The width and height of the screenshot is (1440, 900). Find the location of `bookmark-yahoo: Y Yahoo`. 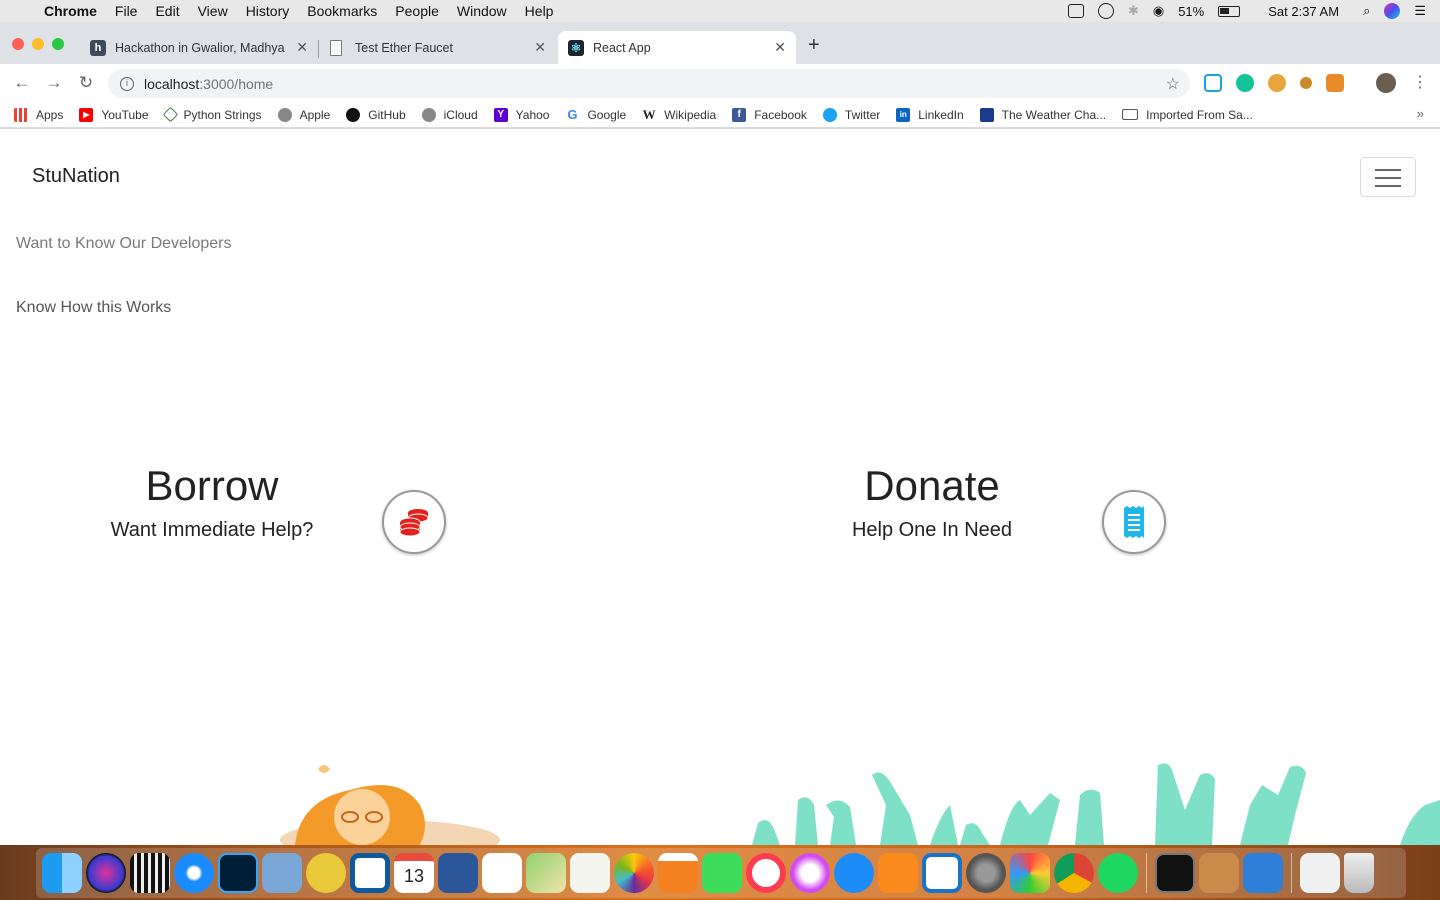

bookmark-yahoo: Y Yahoo is located at coordinates (521, 114).